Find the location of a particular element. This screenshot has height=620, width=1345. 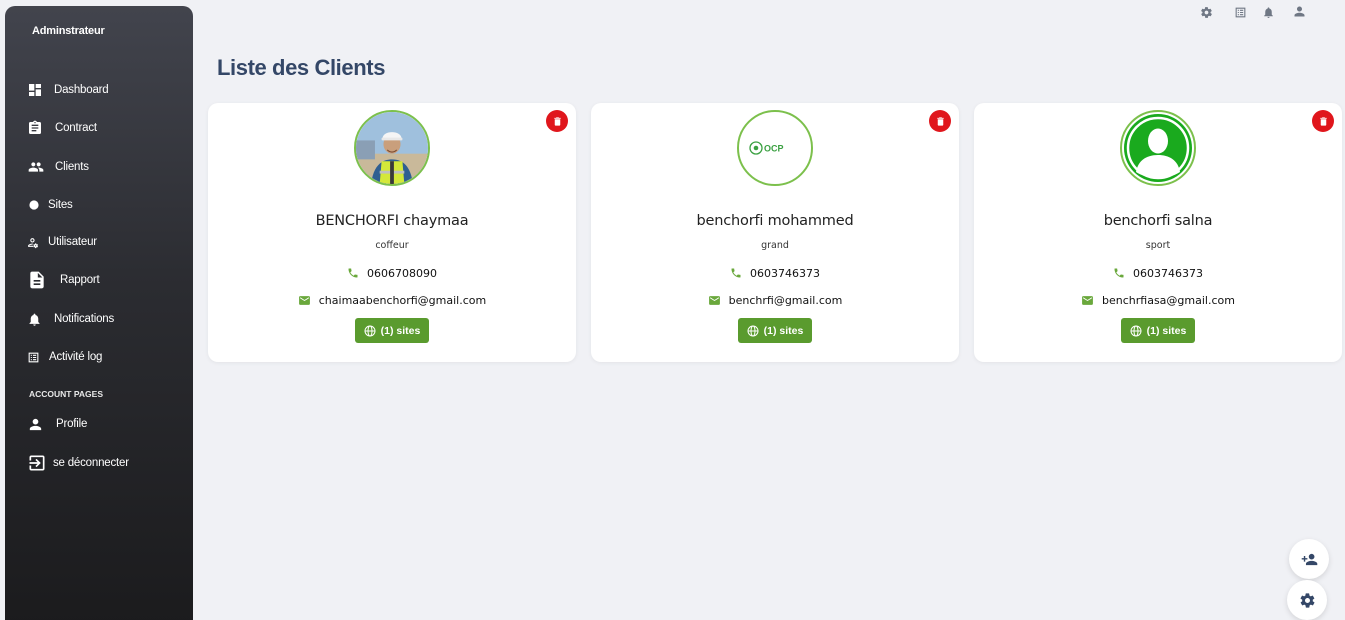

sidebar-item-label: se déconnecter is located at coordinates (91, 463).